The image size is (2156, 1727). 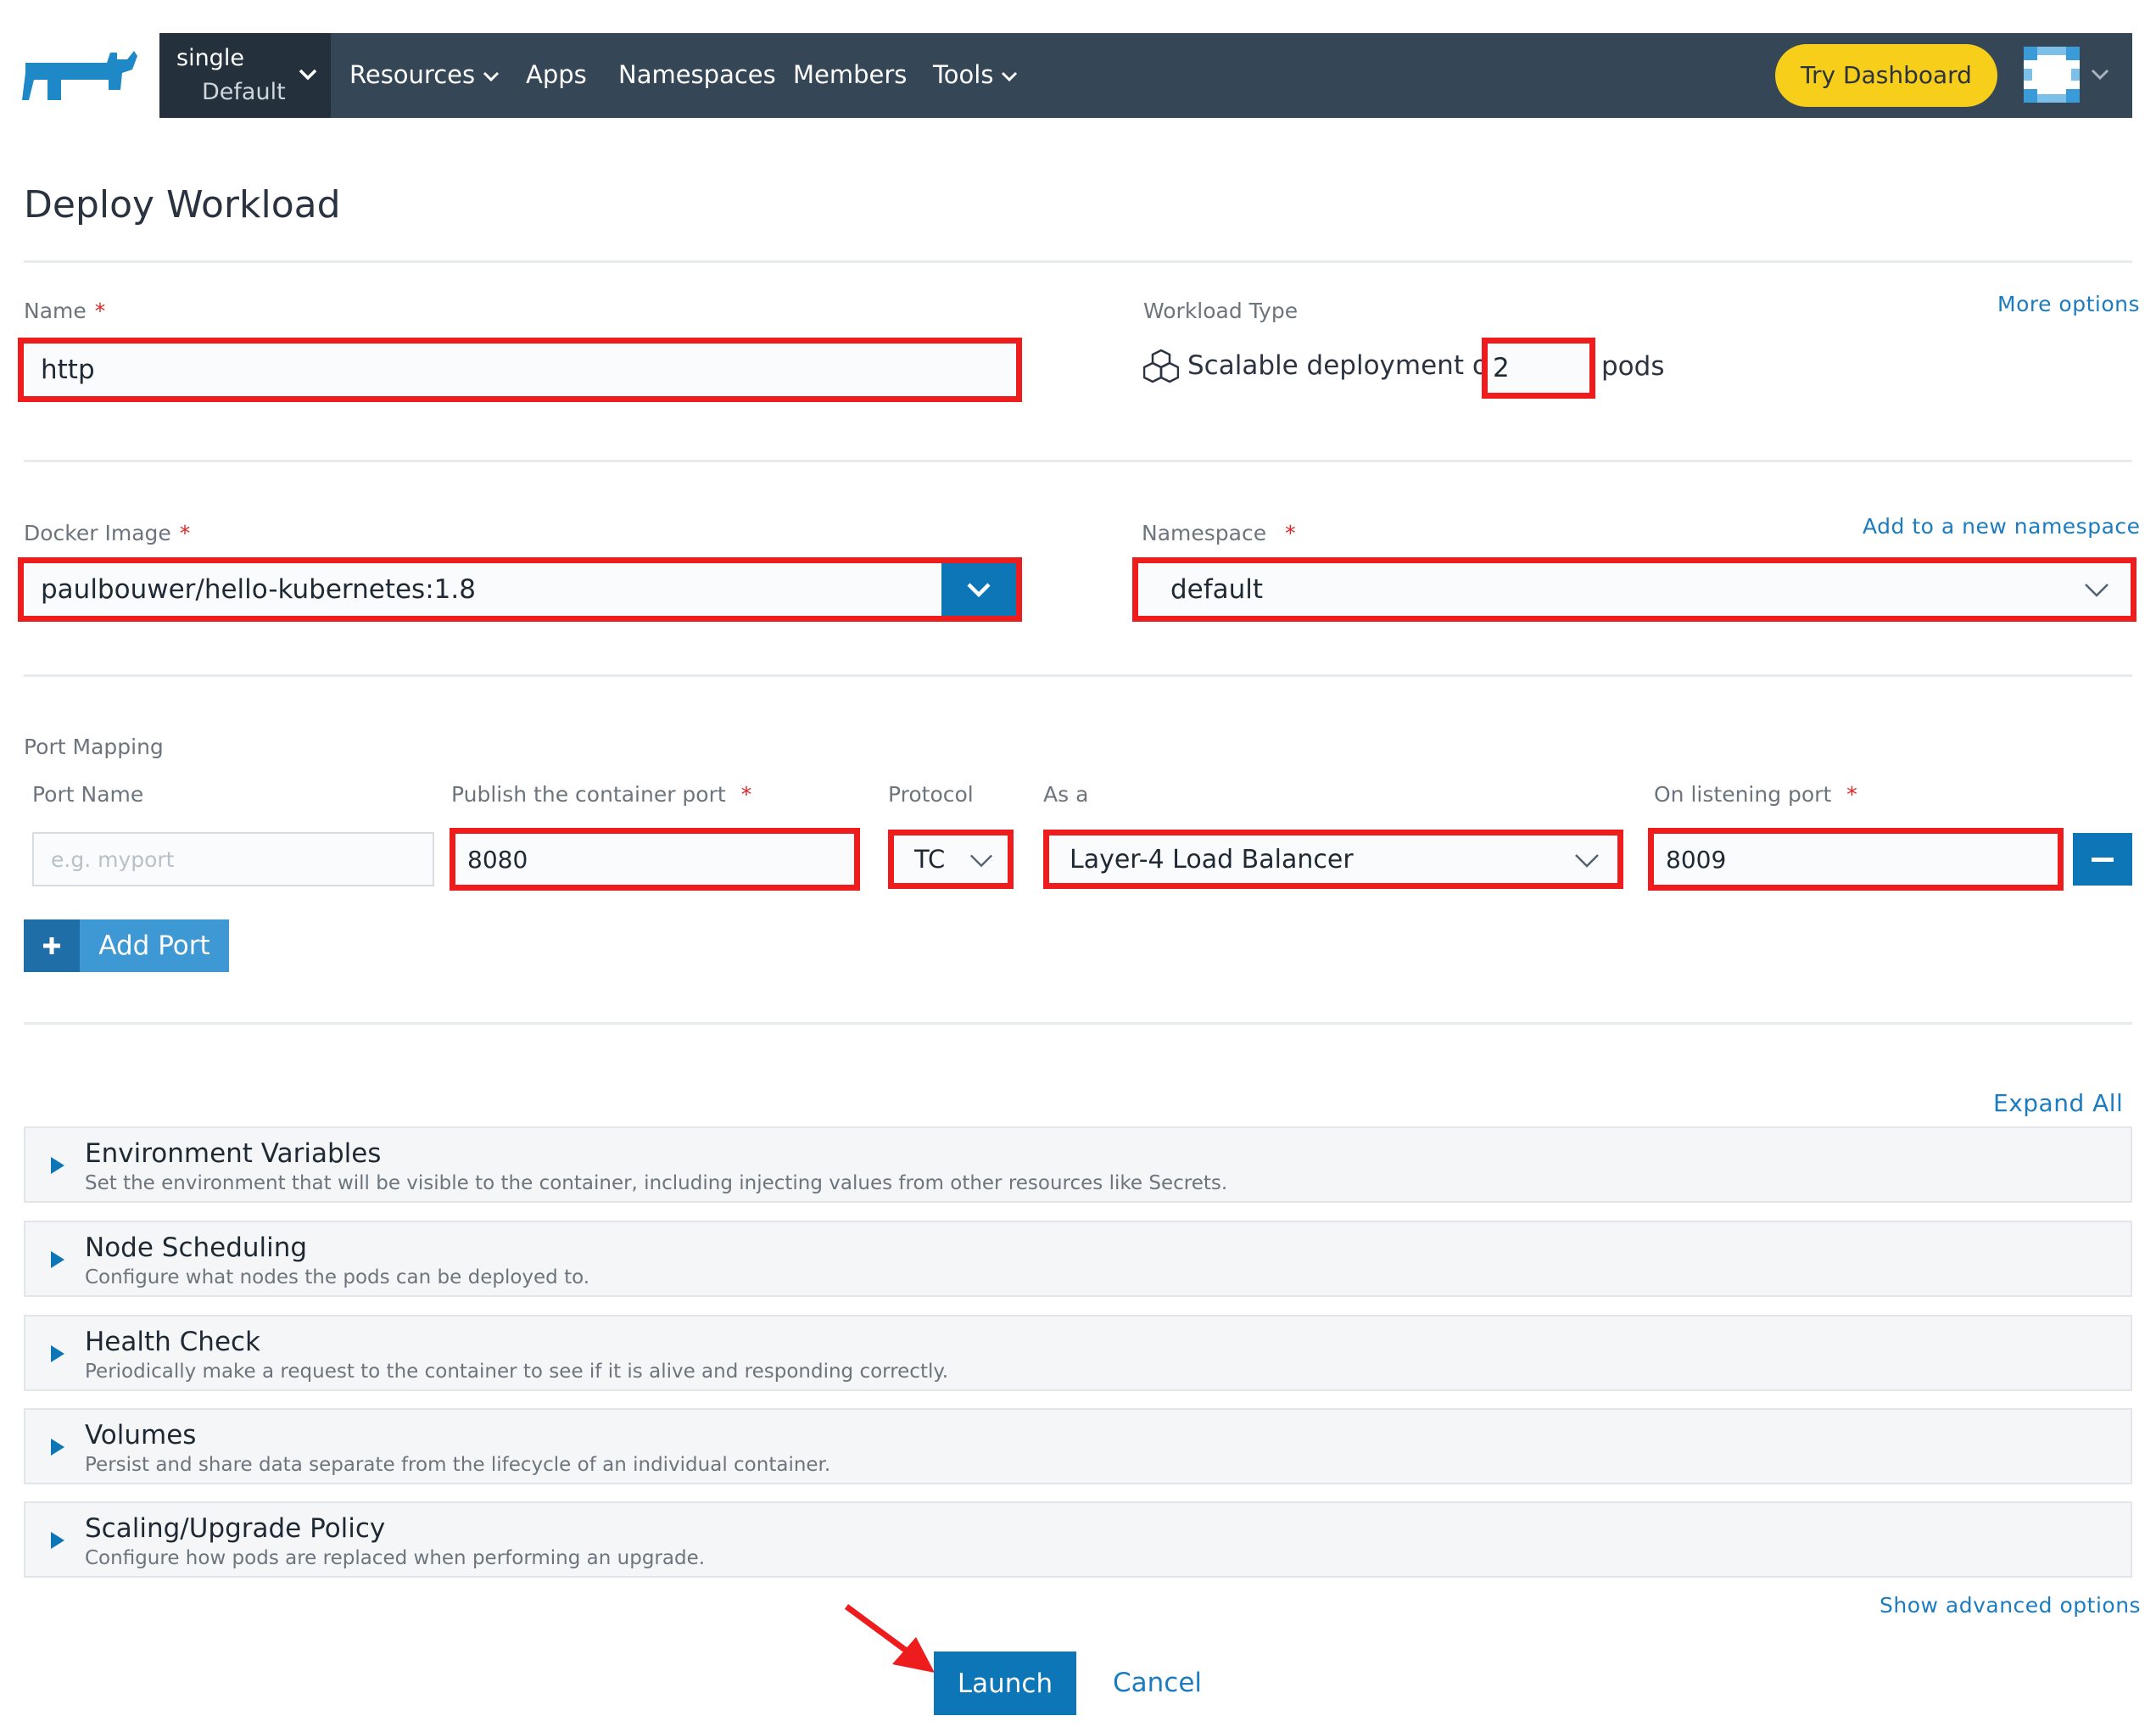 I want to click on listening-port-highlight: 8009, so click(x=1856, y=859).